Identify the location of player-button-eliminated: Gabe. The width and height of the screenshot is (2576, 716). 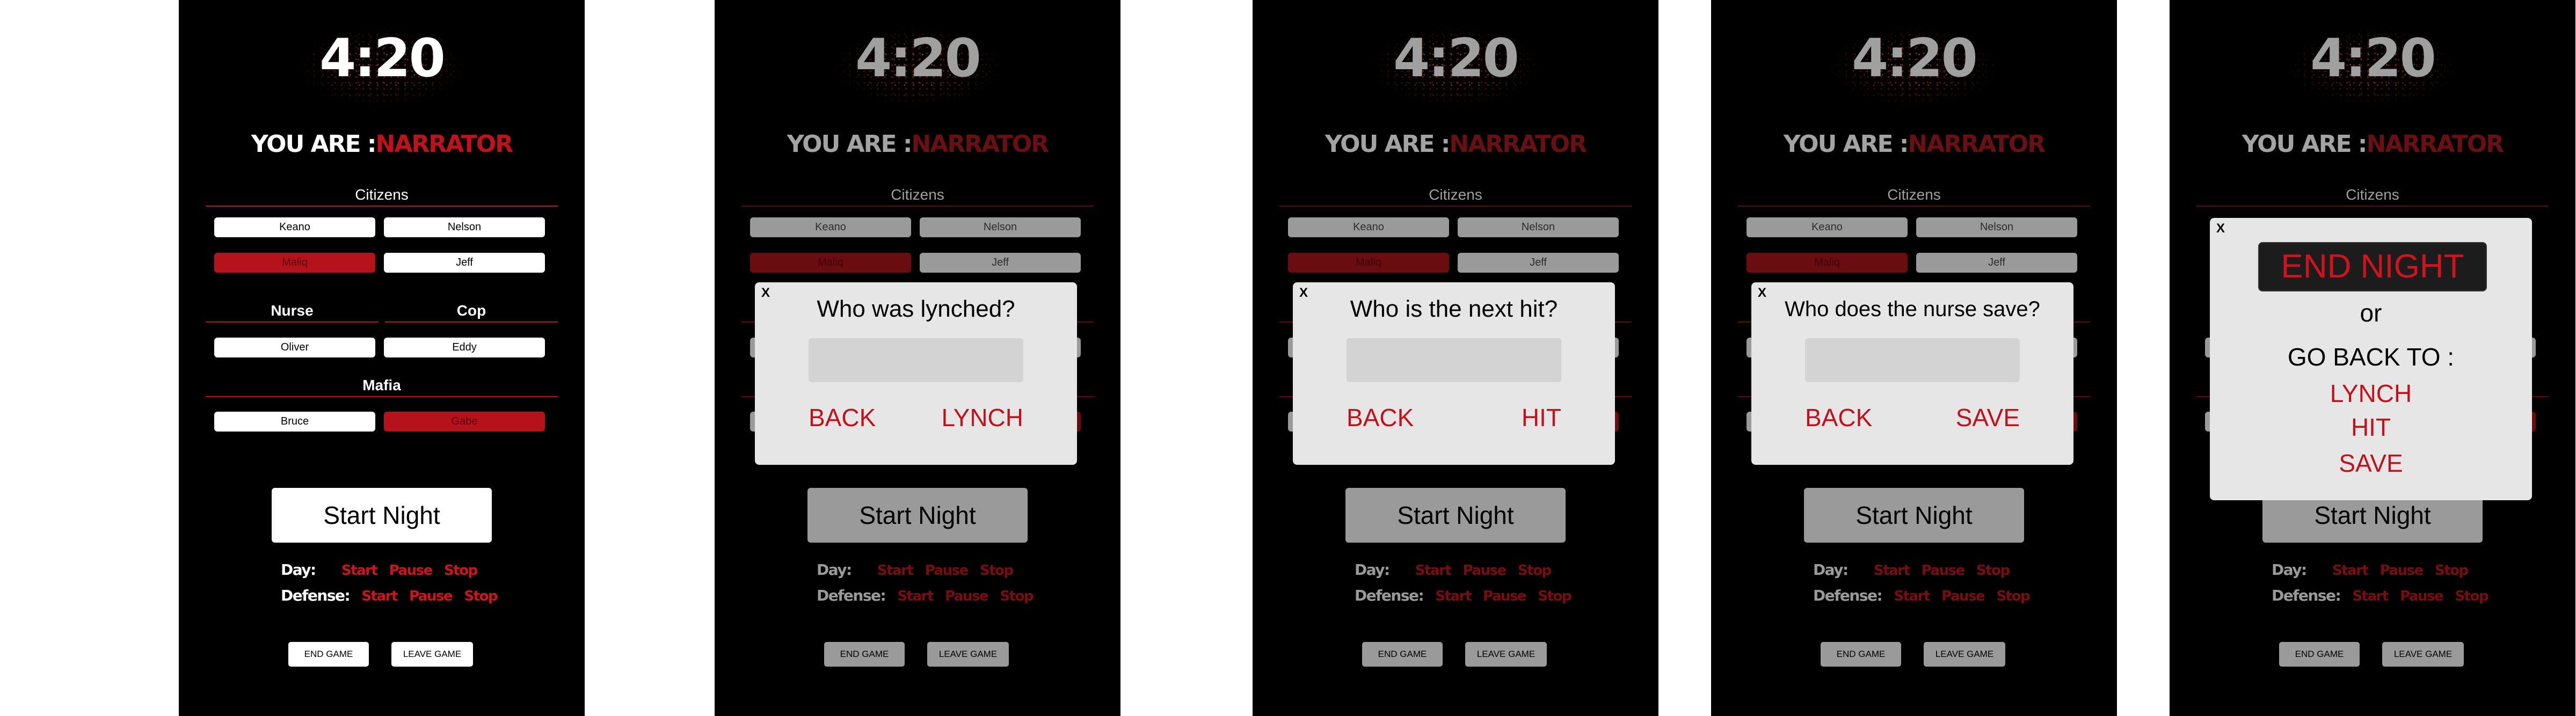
(464, 422).